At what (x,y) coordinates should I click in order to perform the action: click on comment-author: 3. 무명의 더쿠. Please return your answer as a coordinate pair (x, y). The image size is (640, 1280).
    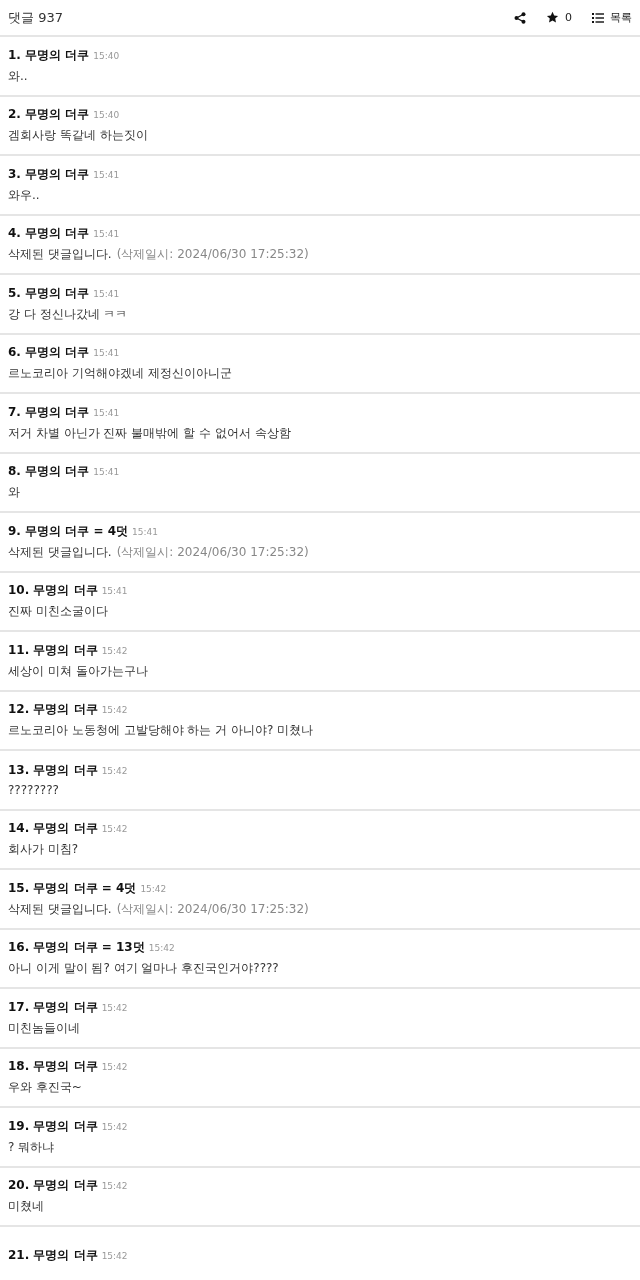
    Looking at the image, I should click on (49, 174).